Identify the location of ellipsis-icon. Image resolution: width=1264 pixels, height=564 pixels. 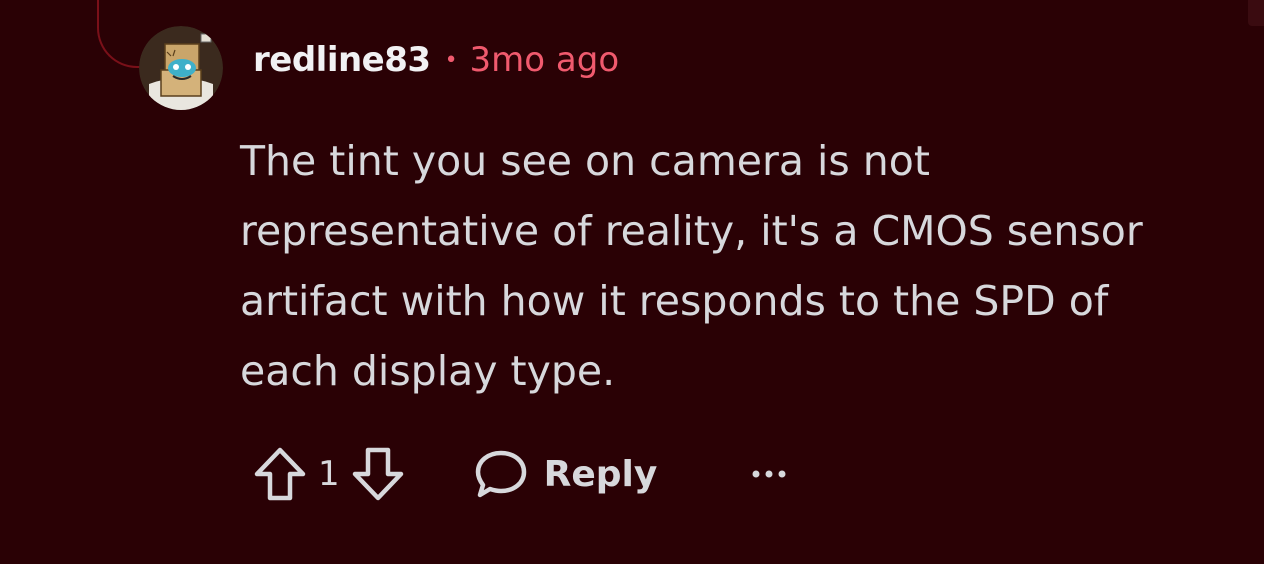
(769, 474).